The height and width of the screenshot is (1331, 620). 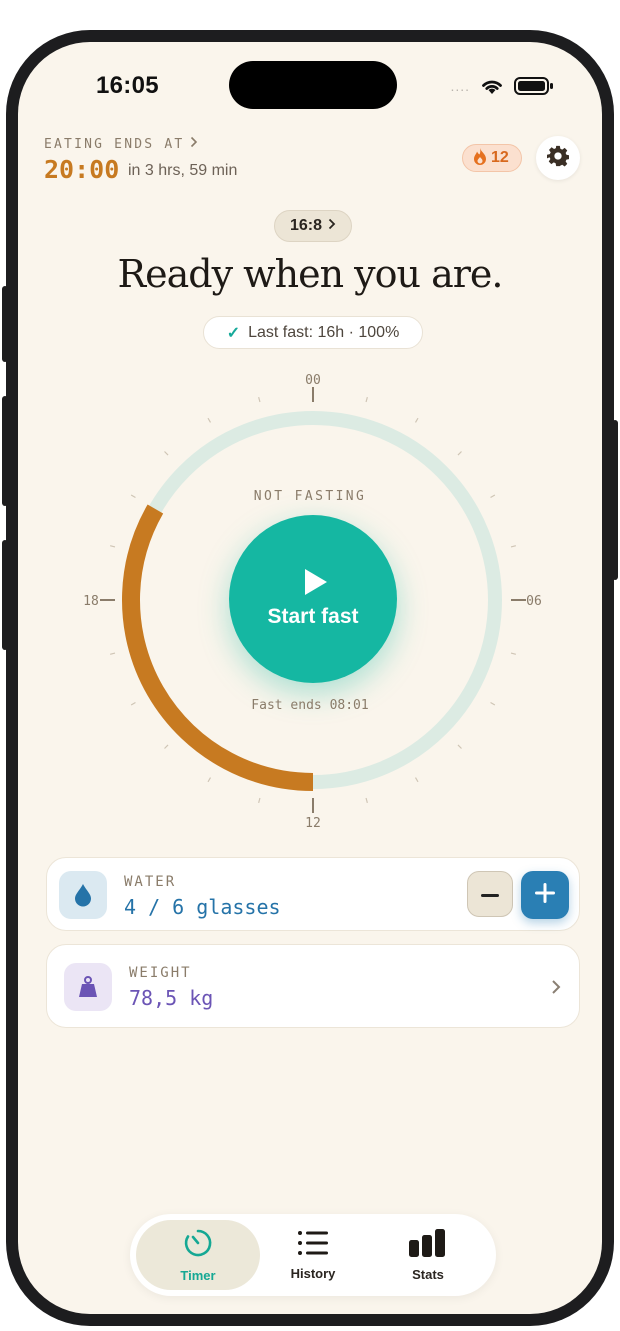 I want to click on water-increment-button, so click(x=545, y=895).